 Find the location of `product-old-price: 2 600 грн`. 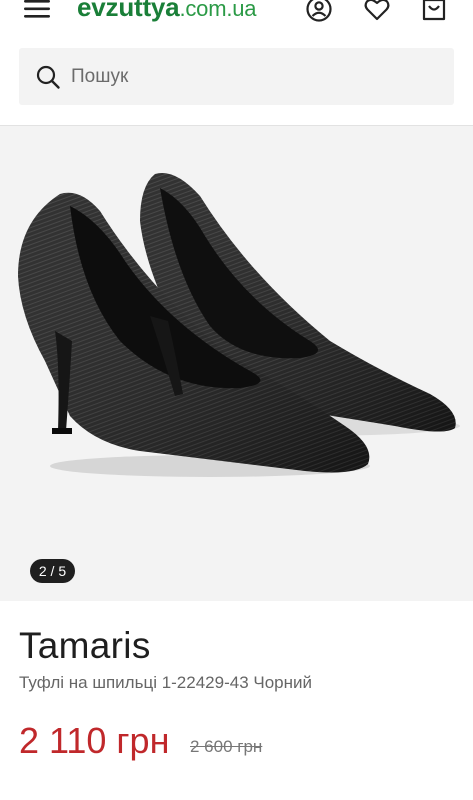

product-old-price: 2 600 грн is located at coordinates (226, 746).